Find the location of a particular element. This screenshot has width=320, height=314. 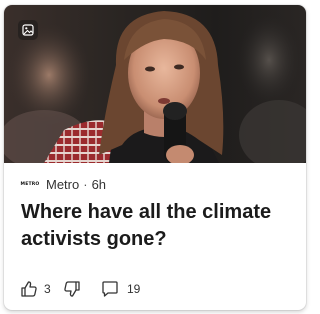

thumbs-up-icon is located at coordinates (29, 289).